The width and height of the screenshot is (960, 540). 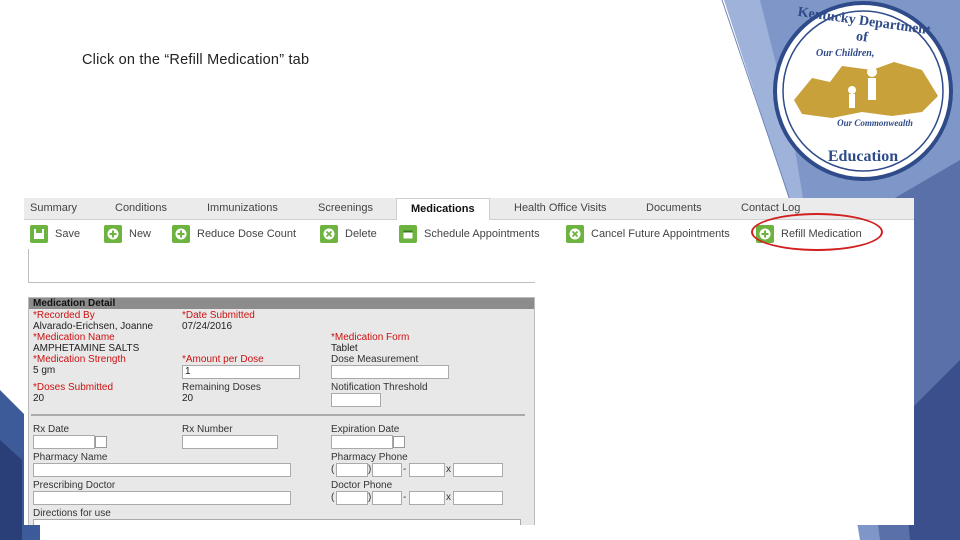 What do you see at coordinates (443, 209) in the screenshot?
I see `tab-medications: Medications` at bounding box center [443, 209].